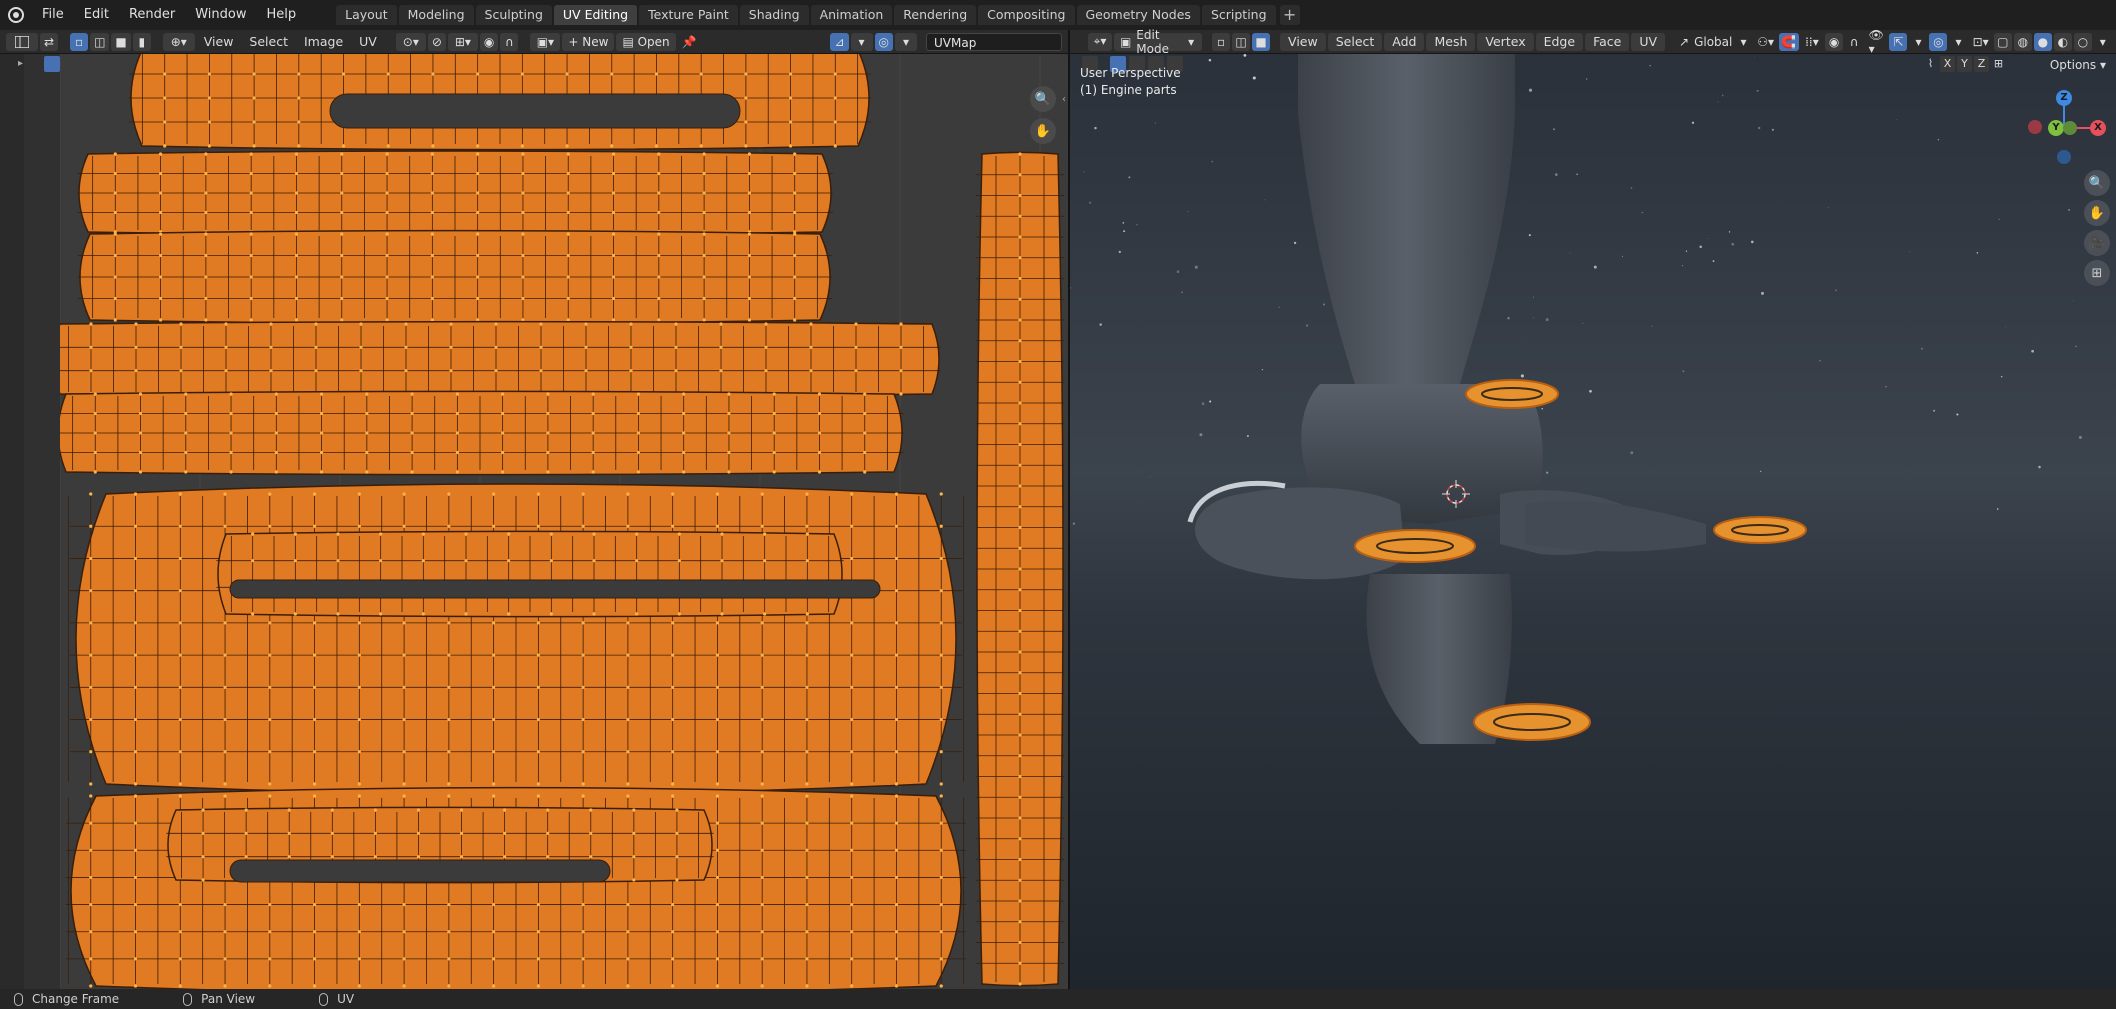 This screenshot has height=1009, width=2116. Describe the element at coordinates (1918, 42) in the screenshot. I see `gizmo-dropdown-icon: ▾` at that location.